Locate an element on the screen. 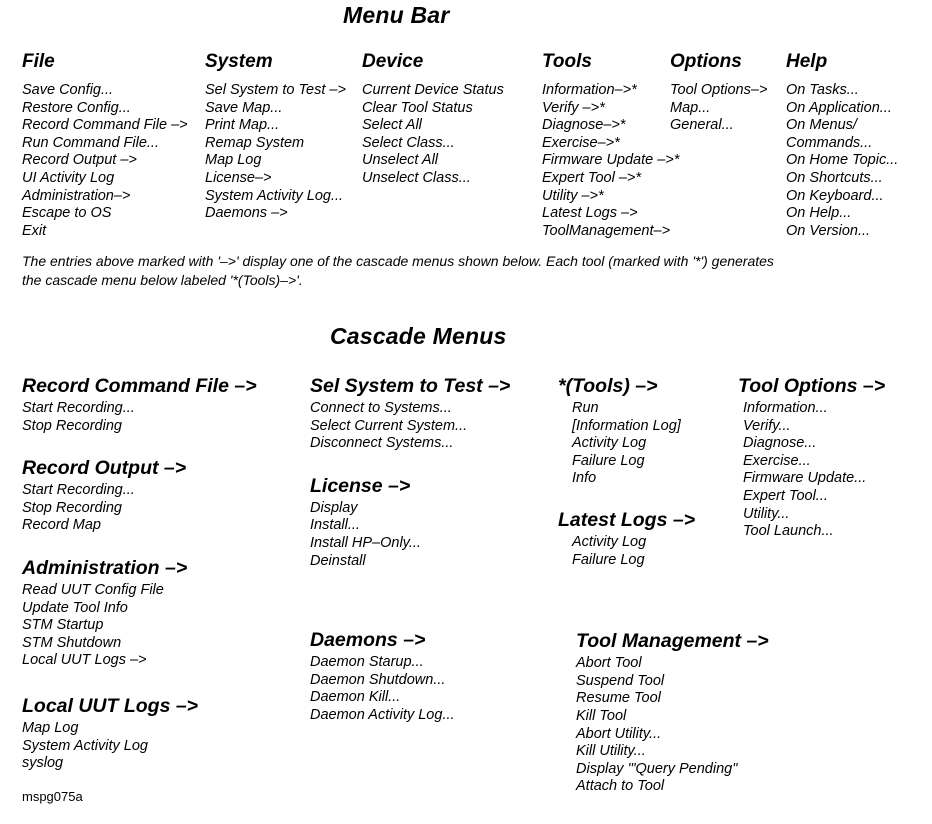  cascade-item: syslog is located at coordinates (139, 764).